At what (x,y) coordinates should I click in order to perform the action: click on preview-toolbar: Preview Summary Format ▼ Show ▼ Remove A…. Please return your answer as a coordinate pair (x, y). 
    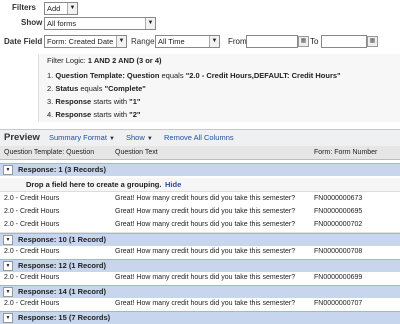
    Looking at the image, I should click on (200, 138).